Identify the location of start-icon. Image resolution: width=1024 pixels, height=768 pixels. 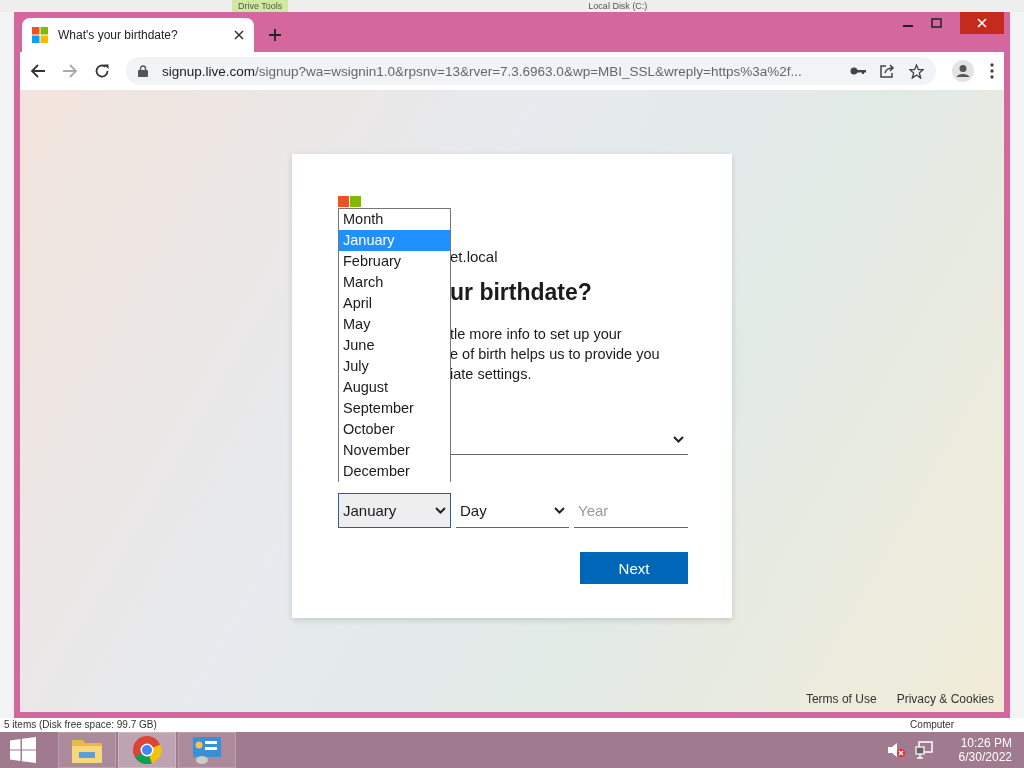
(23, 750).